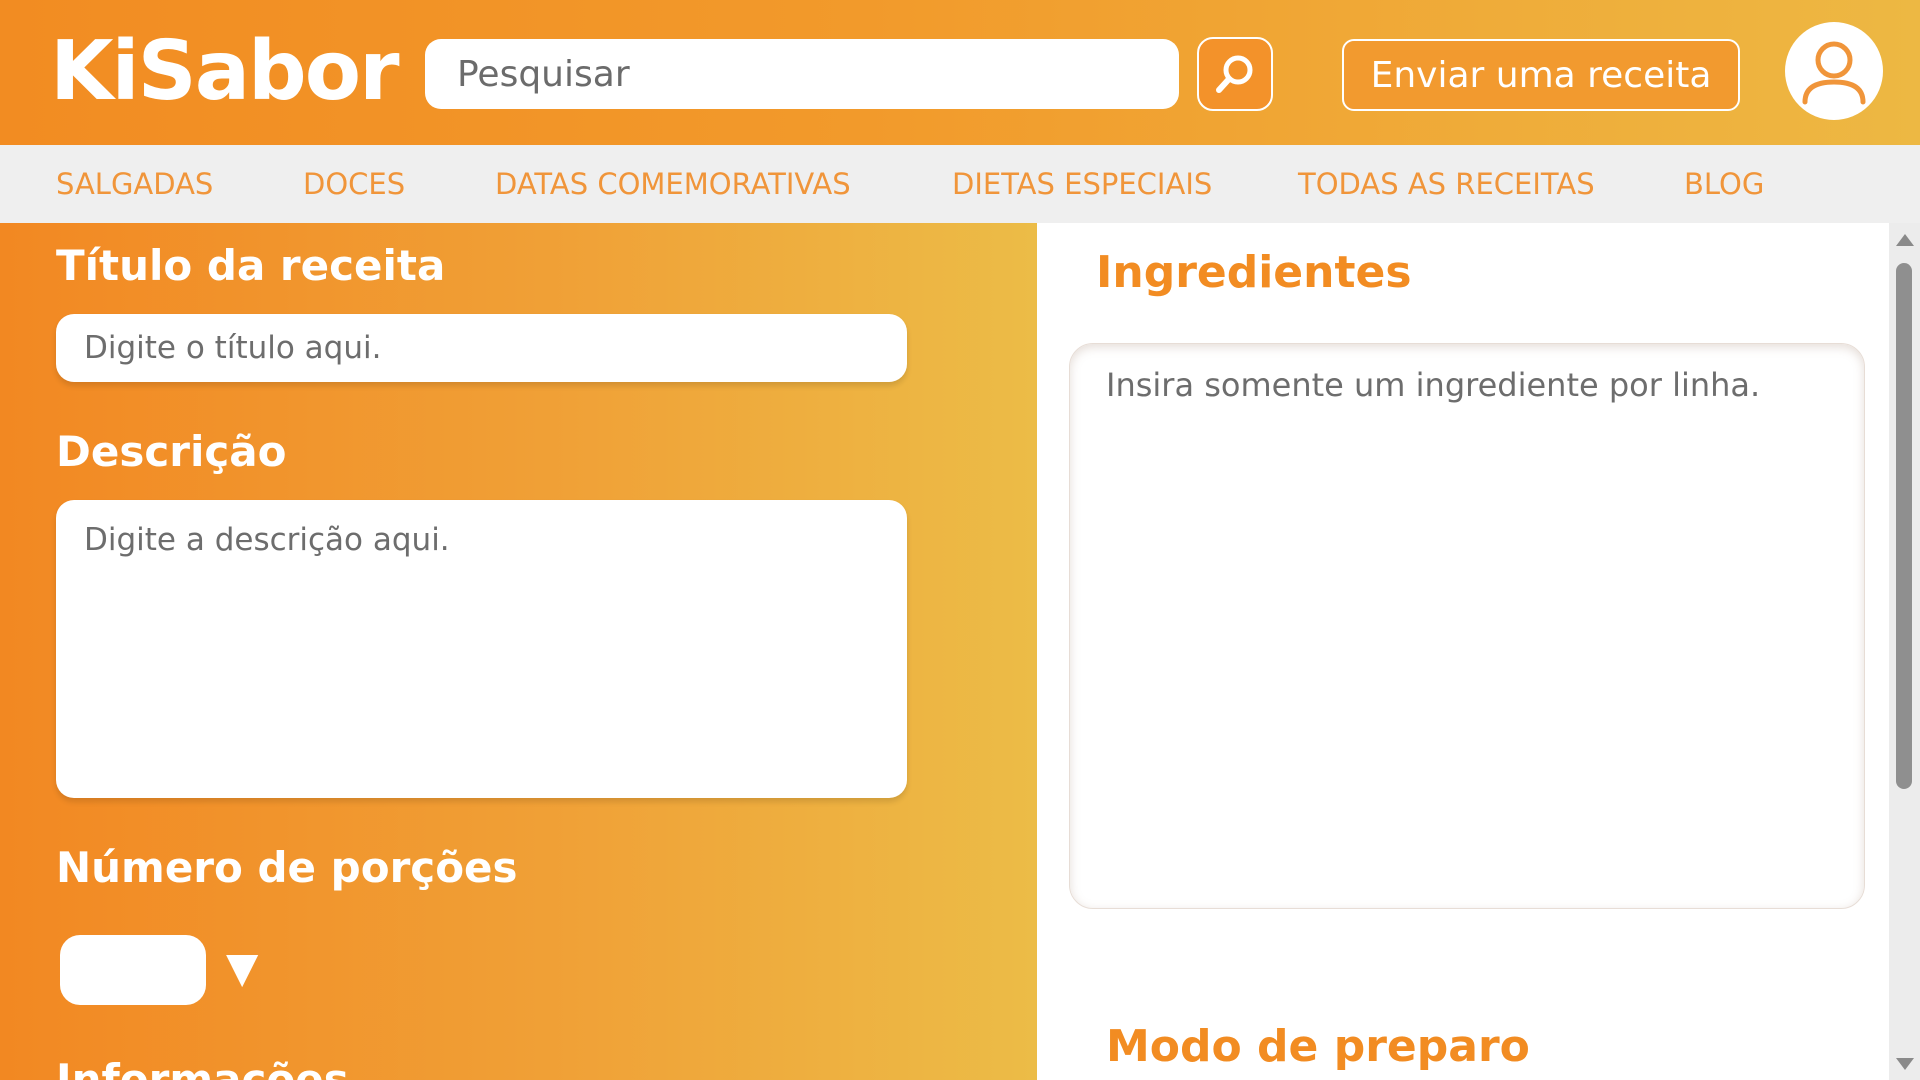 The height and width of the screenshot is (1080, 1920). I want to click on nav-item-doces: DOCES, so click(354, 184).